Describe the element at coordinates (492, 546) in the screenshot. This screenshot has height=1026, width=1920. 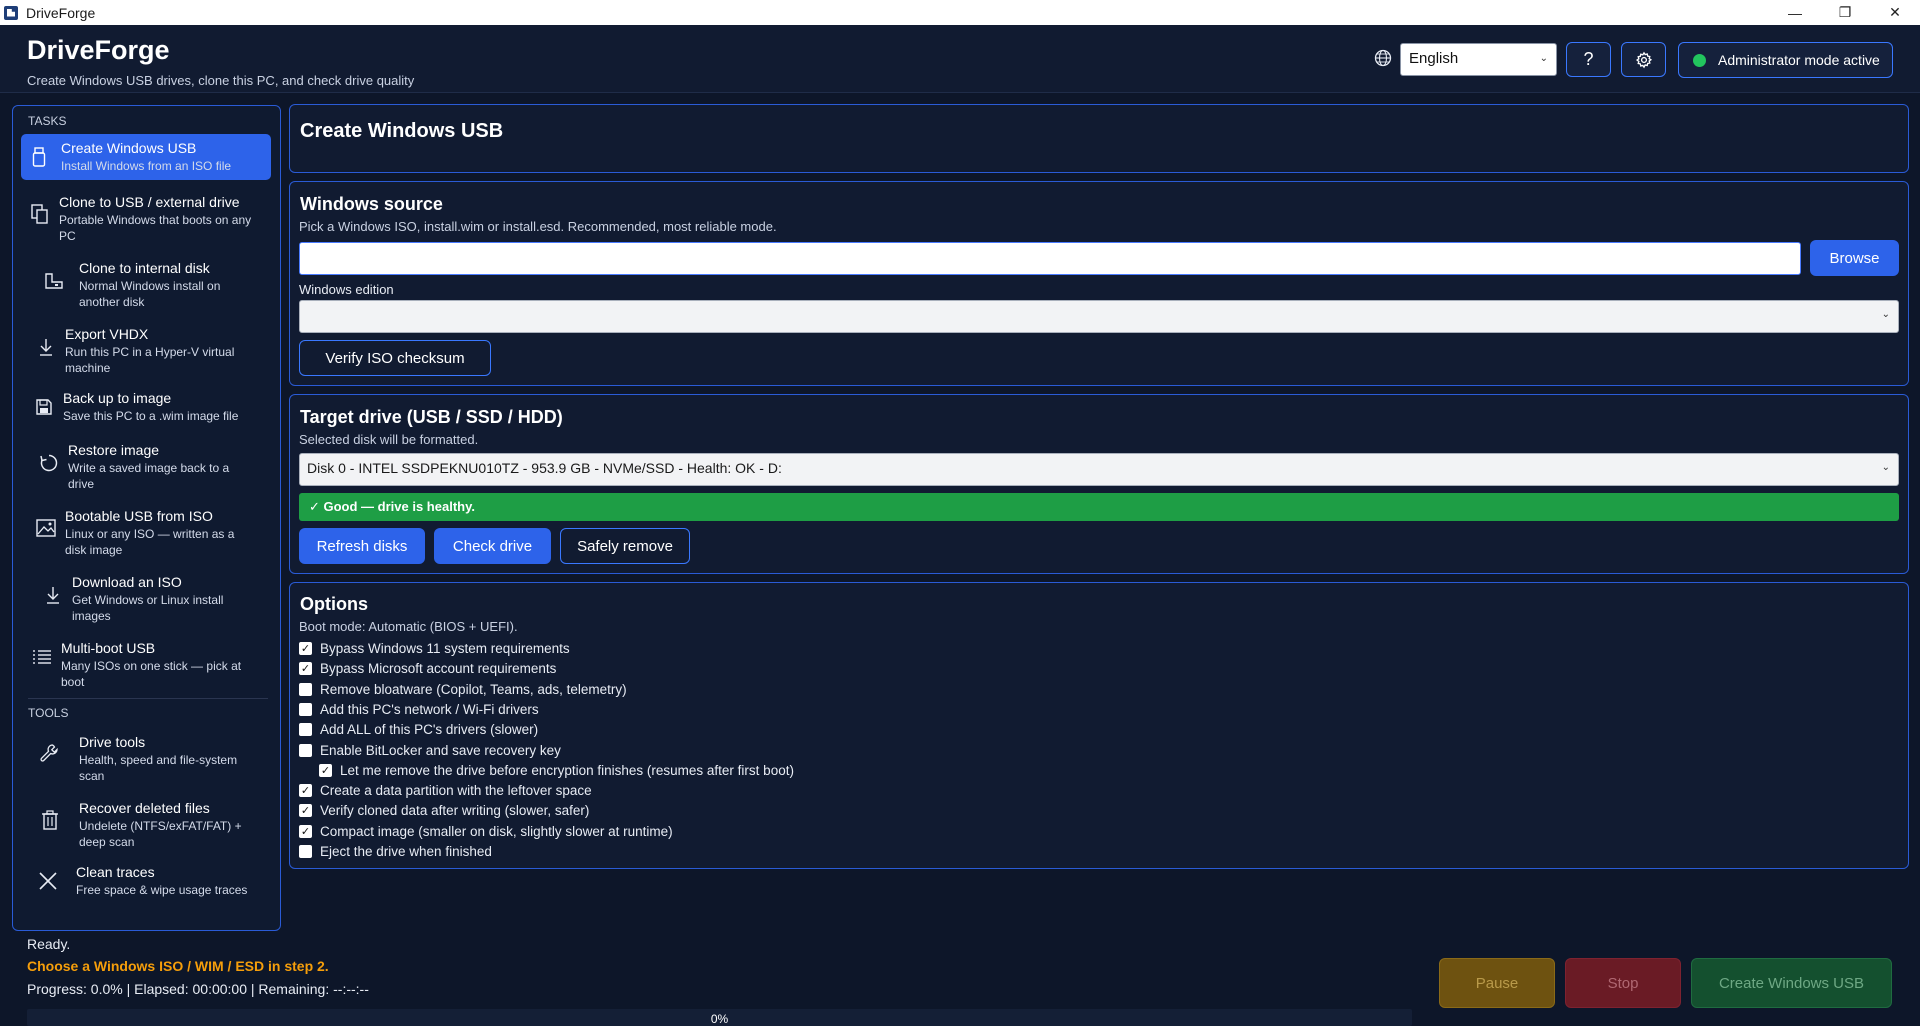
I see `check-drive-button: Check drive` at that location.